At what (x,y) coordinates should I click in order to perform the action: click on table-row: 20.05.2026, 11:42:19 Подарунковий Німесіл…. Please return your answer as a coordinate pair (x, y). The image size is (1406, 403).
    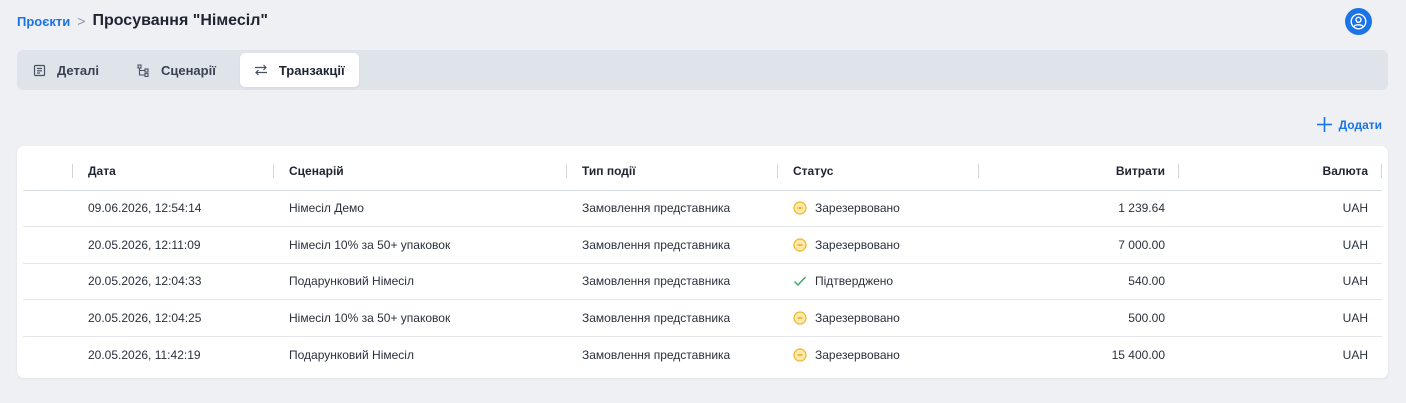
    Looking at the image, I should click on (702, 354).